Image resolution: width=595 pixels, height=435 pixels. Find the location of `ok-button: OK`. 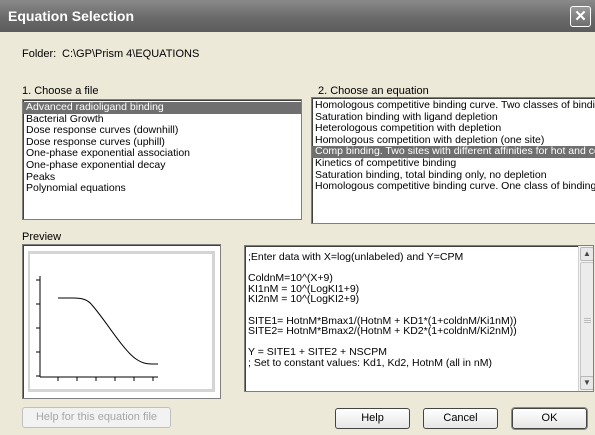

ok-button: OK is located at coordinates (549, 418).